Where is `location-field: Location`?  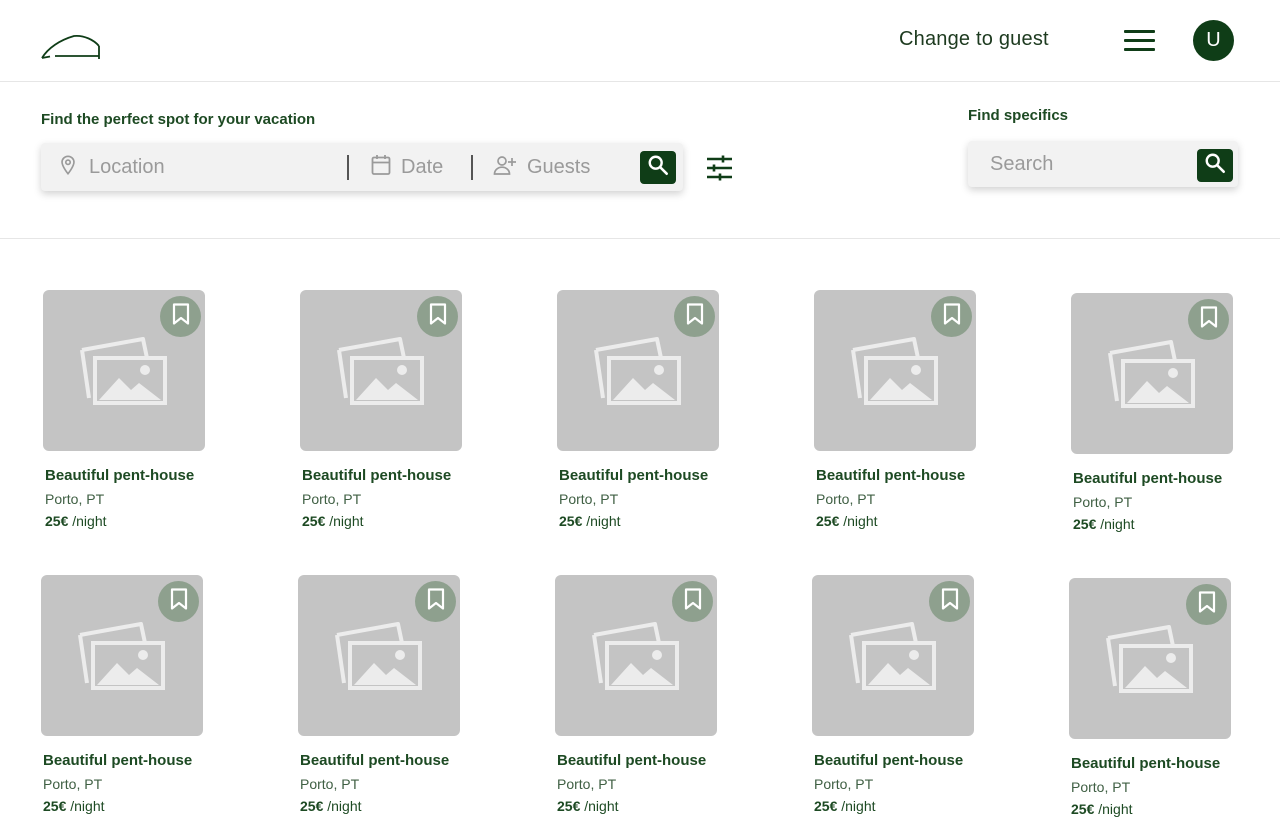
location-field: Location is located at coordinates (202, 167).